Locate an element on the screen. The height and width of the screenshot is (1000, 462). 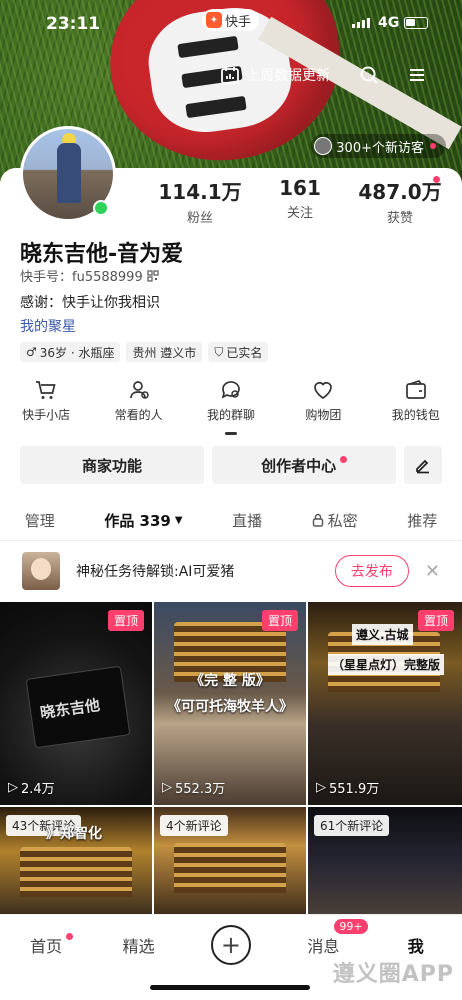
status-bar: 23:11 ✦ 快手 4G is located at coordinates (231, 22).